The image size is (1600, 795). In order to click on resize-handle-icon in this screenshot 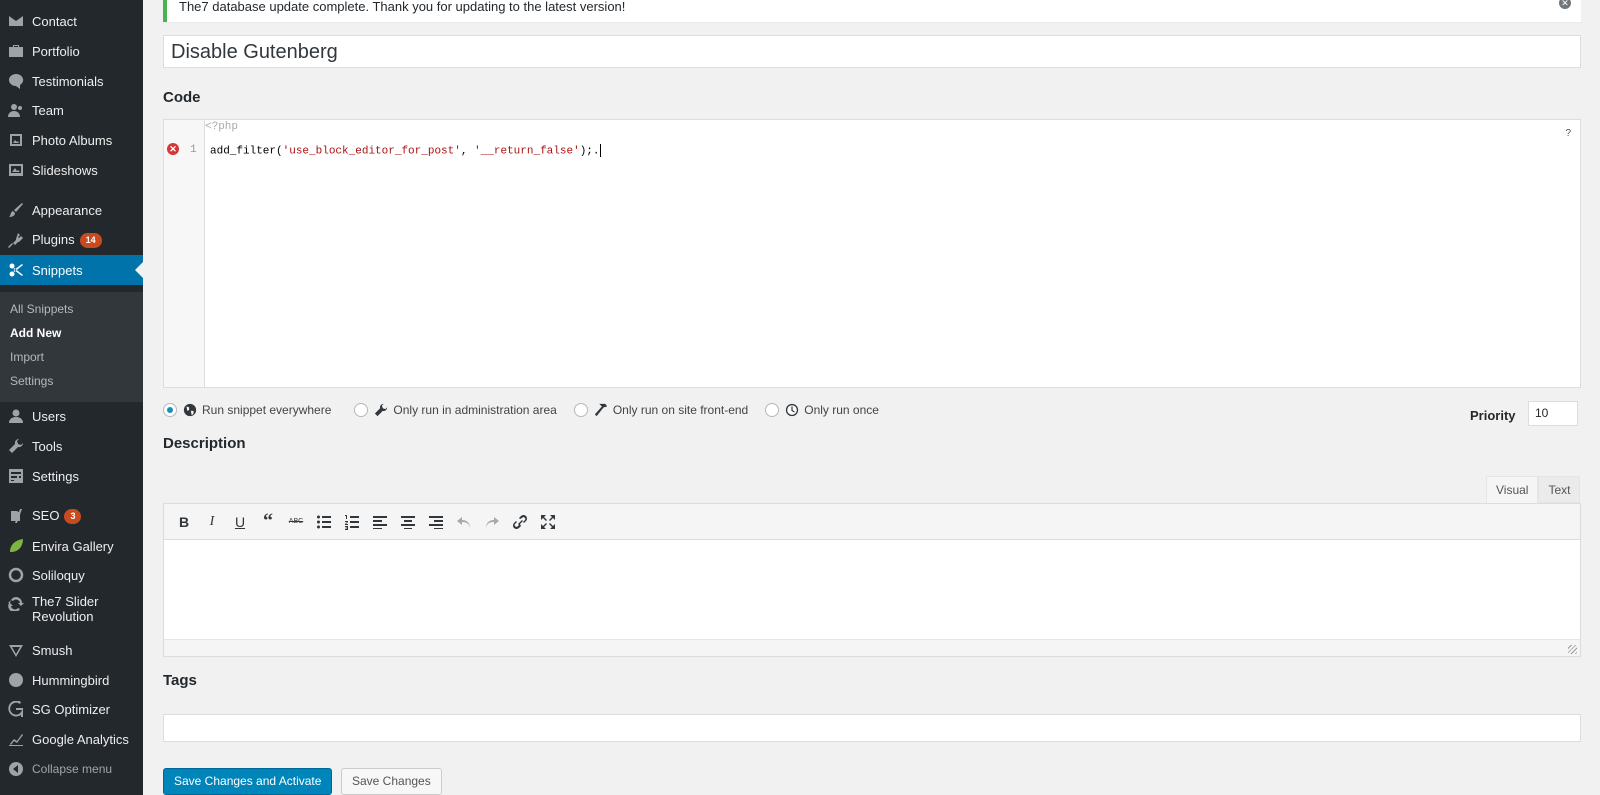, I will do `click(1572, 649)`.